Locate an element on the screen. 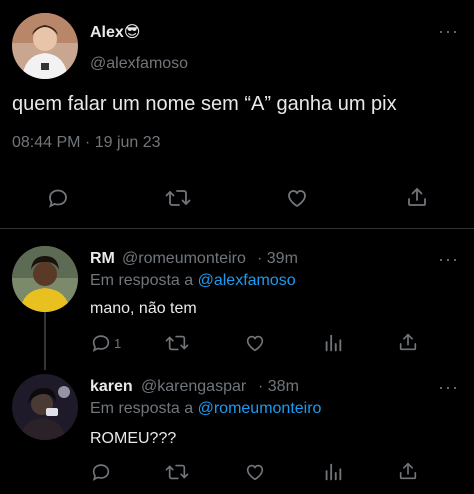 This screenshot has width=474, height=494. tweet-timestamp: 08:44 PM · 19 jun 23 is located at coordinates (86, 143).